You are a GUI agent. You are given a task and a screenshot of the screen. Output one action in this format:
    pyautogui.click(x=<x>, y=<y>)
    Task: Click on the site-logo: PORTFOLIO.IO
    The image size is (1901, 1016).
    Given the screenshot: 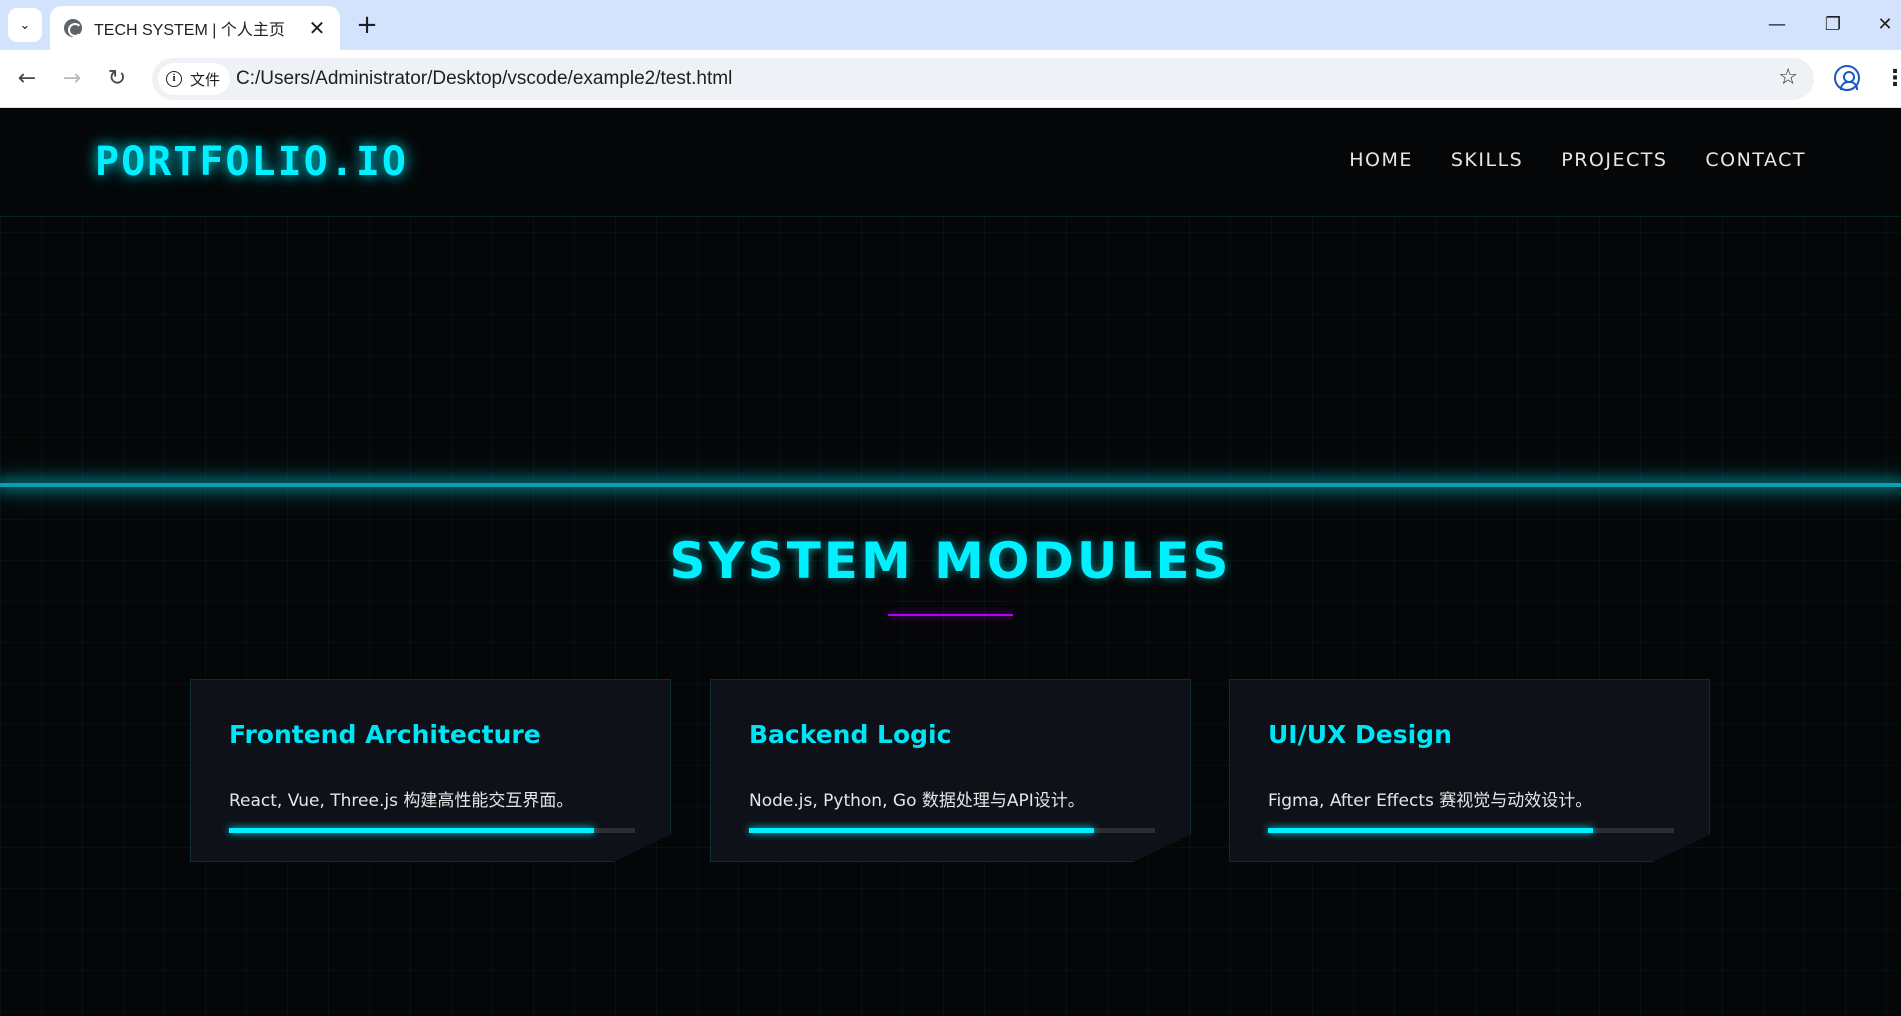 What is the action you would take?
    pyautogui.click(x=251, y=162)
    